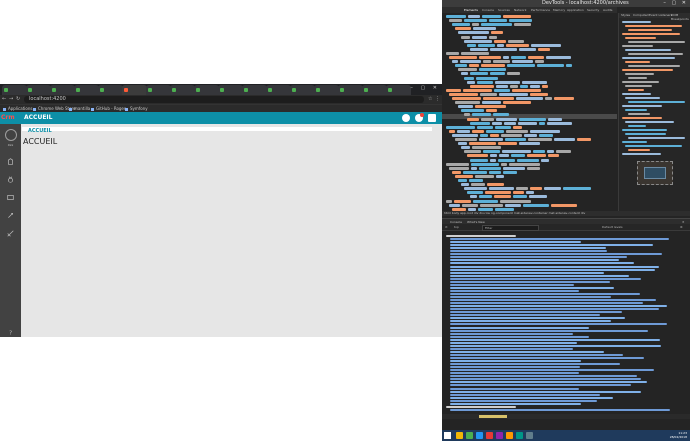  Describe the element at coordinates (575, 10) in the screenshot. I see `tab-application: Application` at that location.